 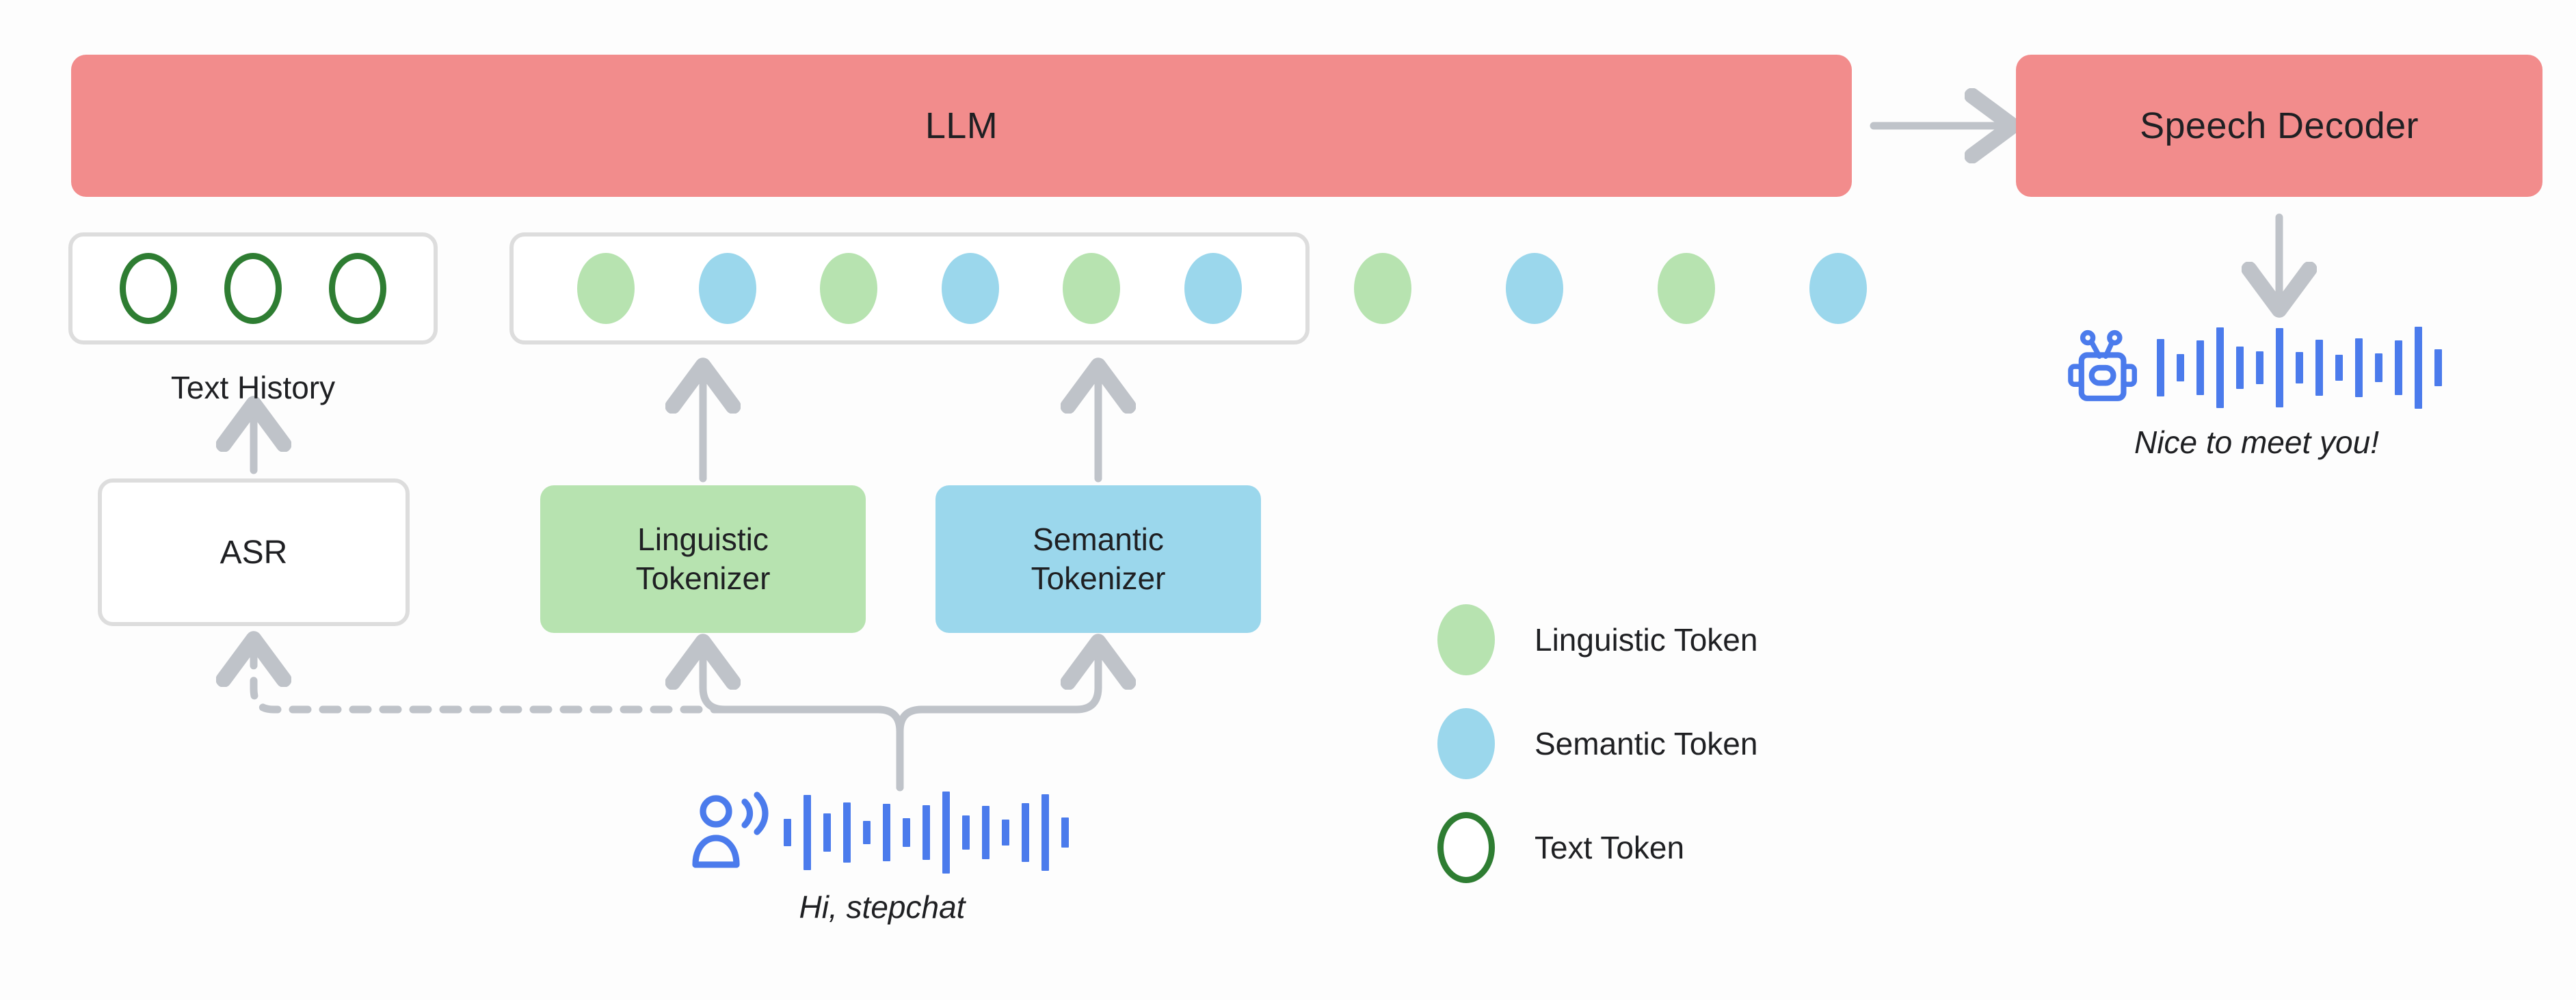 What do you see at coordinates (1646, 743) in the screenshot?
I see `legend-label: Semantic Token` at bounding box center [1646, 743].